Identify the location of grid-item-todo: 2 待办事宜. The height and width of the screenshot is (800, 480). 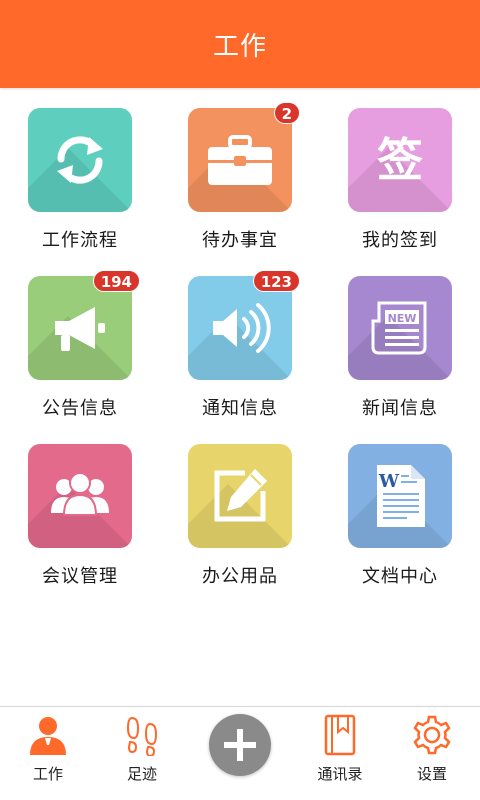
(240, 189).